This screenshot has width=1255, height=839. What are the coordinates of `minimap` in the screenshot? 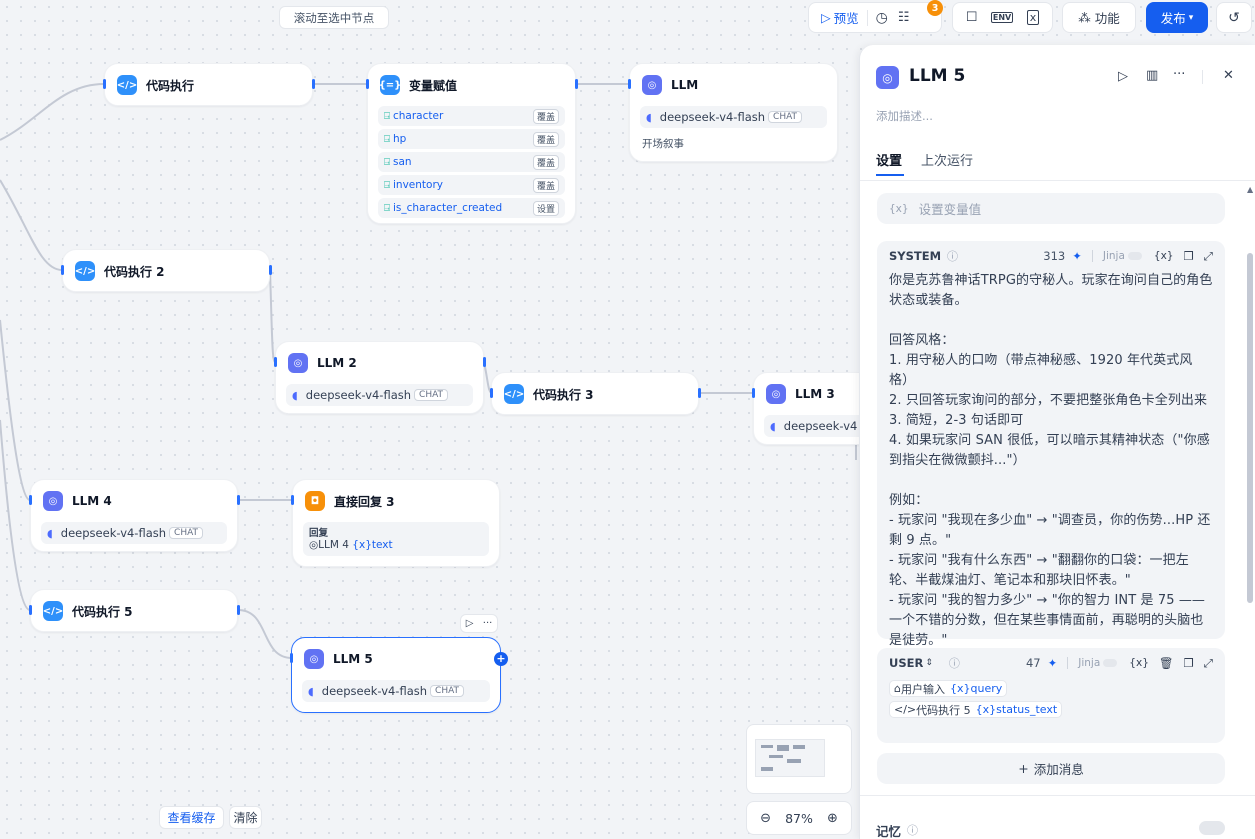 It's located at (799, 759).